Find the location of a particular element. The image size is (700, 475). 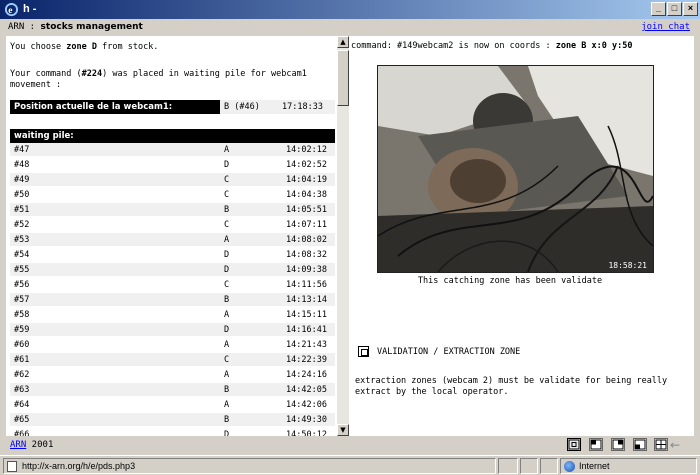

waiting-pile-row: #51 B 14:05:51 is located at coordinates (172, 209).